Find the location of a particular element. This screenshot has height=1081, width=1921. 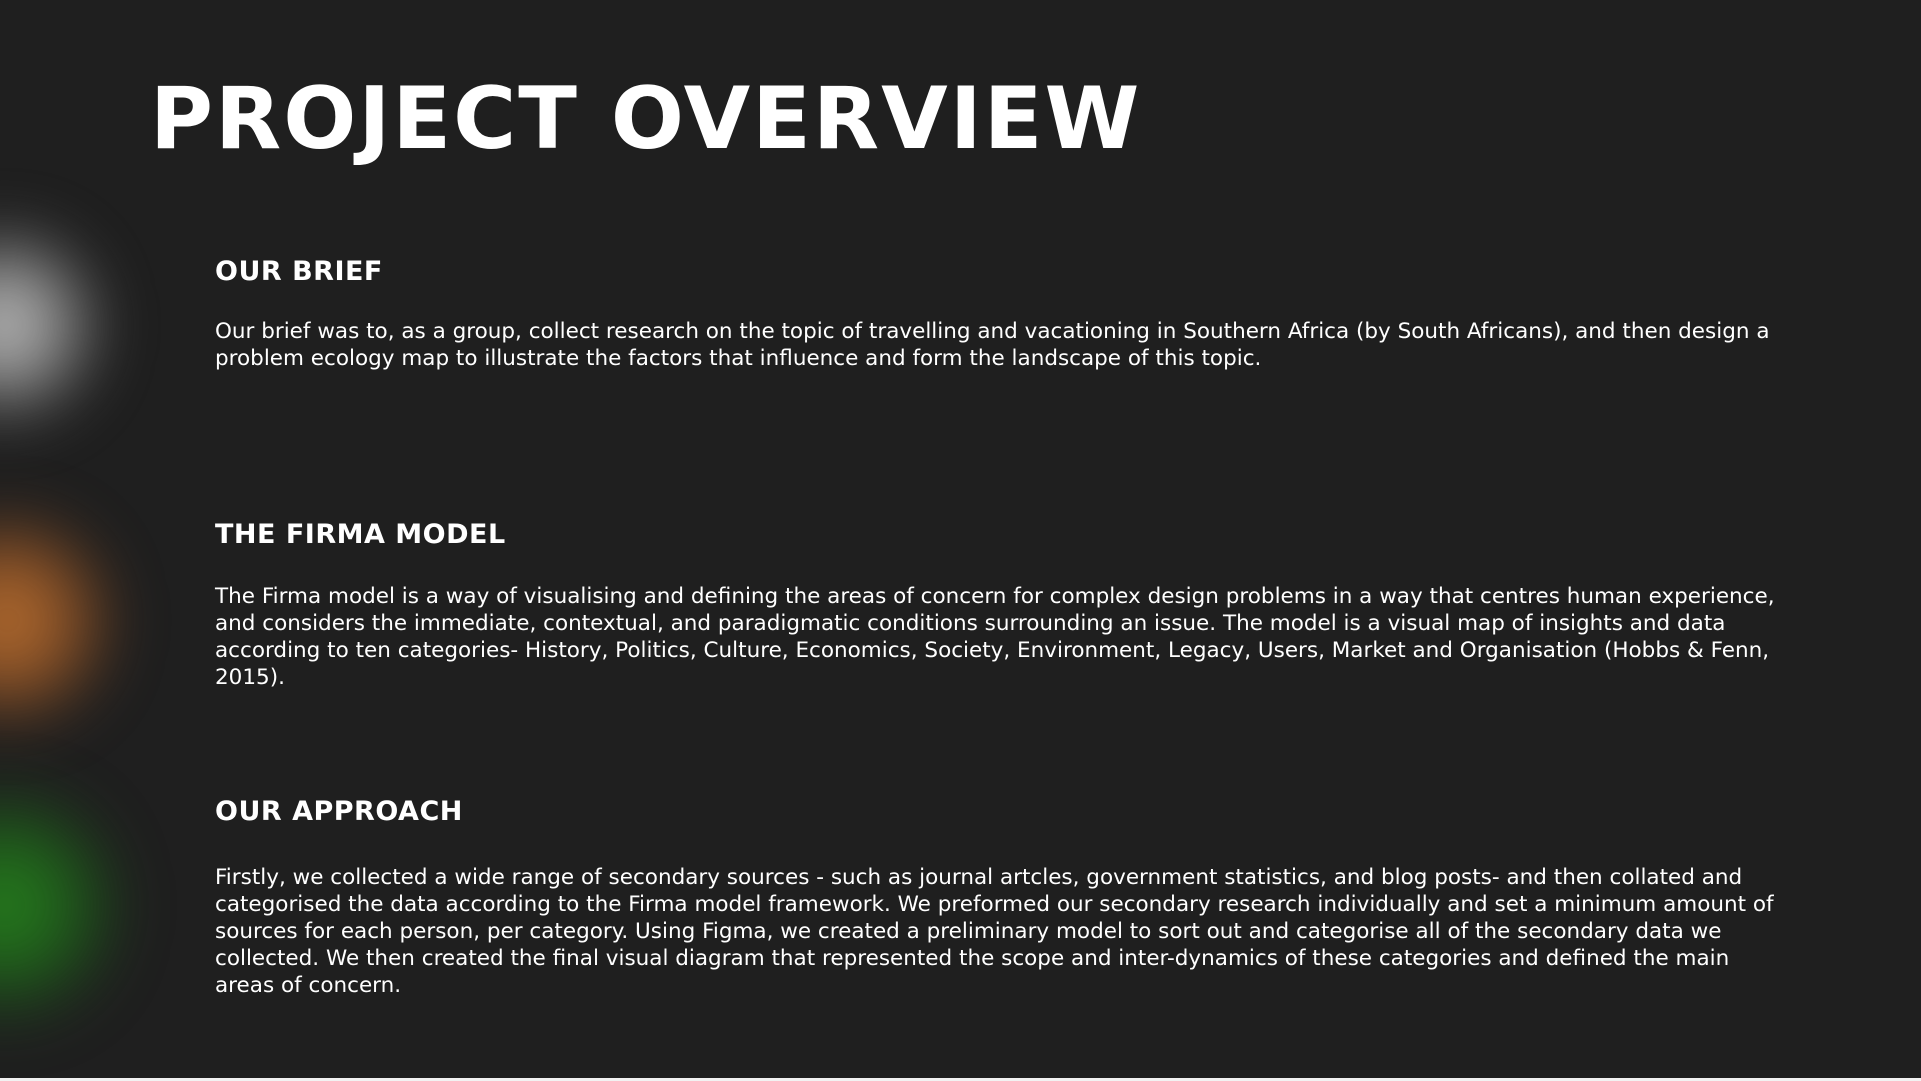

section-heading: OUR BRIEF is located at coordinates (299, 271).